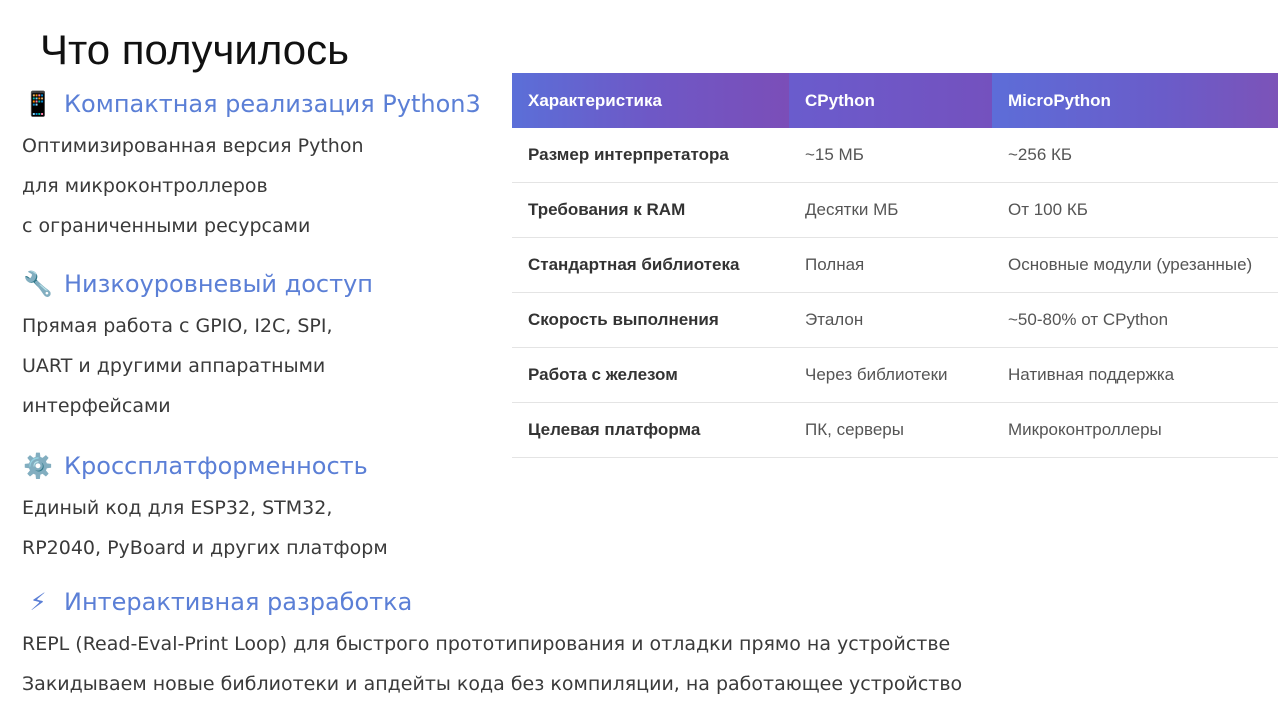  What do you see at coordinates (1135, 320) in the screenshot?
I see `table-cell: ~50-80% от CPython` at bounding box center [1135, 320].